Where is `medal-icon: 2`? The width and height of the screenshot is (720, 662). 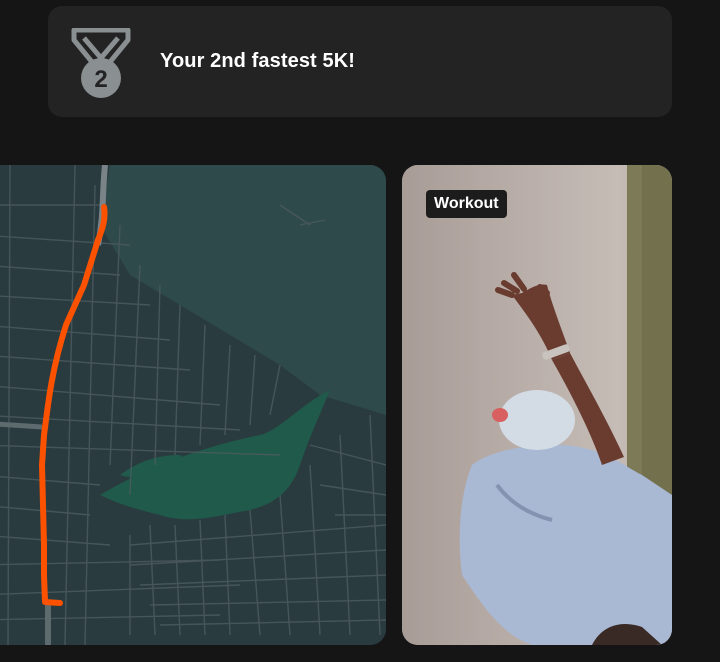 medal-icon: 2 is located at coordinates (101, 63).